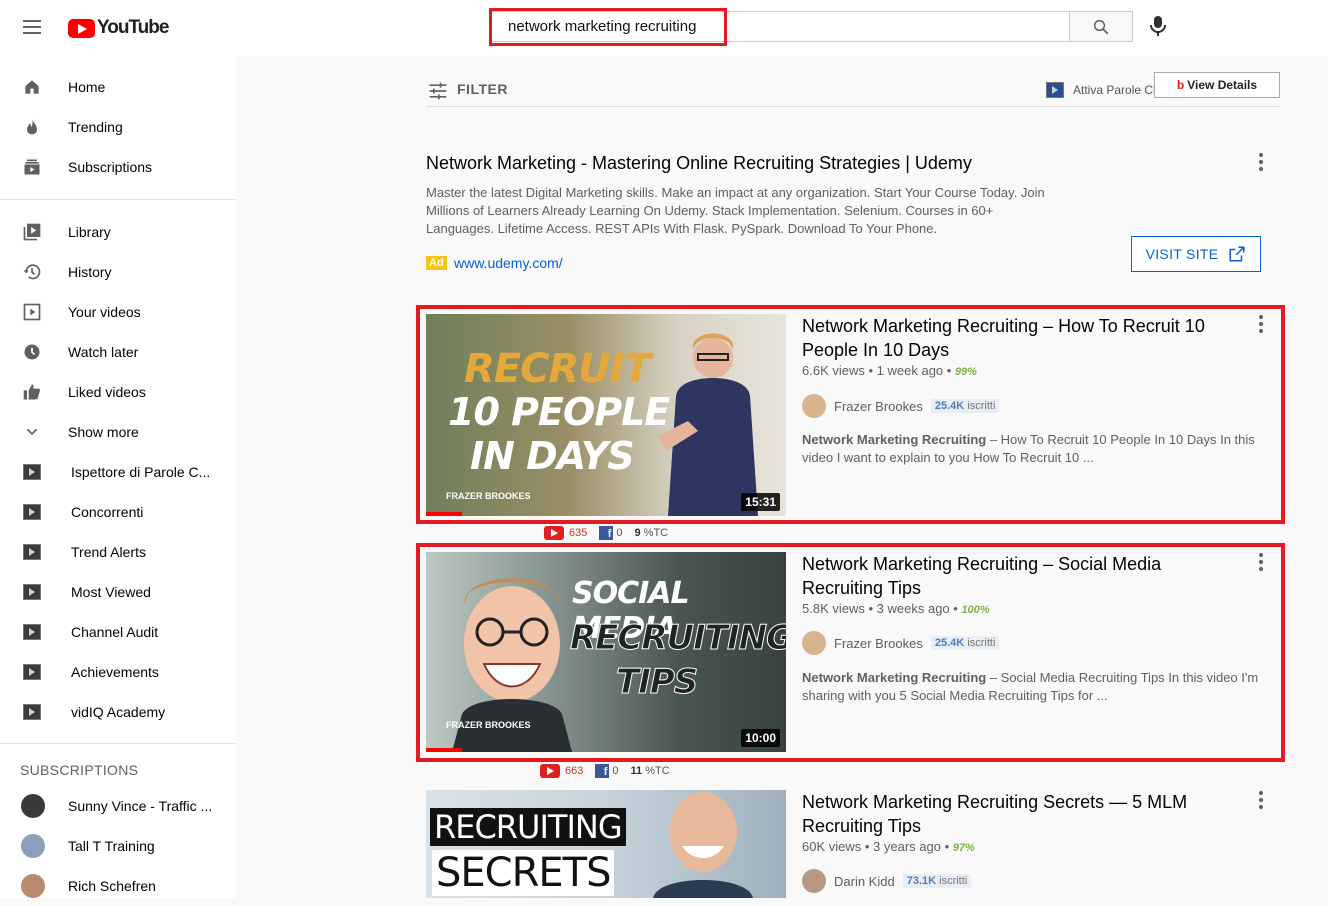  I want to click on external-link-icon, so click(1237, 254).